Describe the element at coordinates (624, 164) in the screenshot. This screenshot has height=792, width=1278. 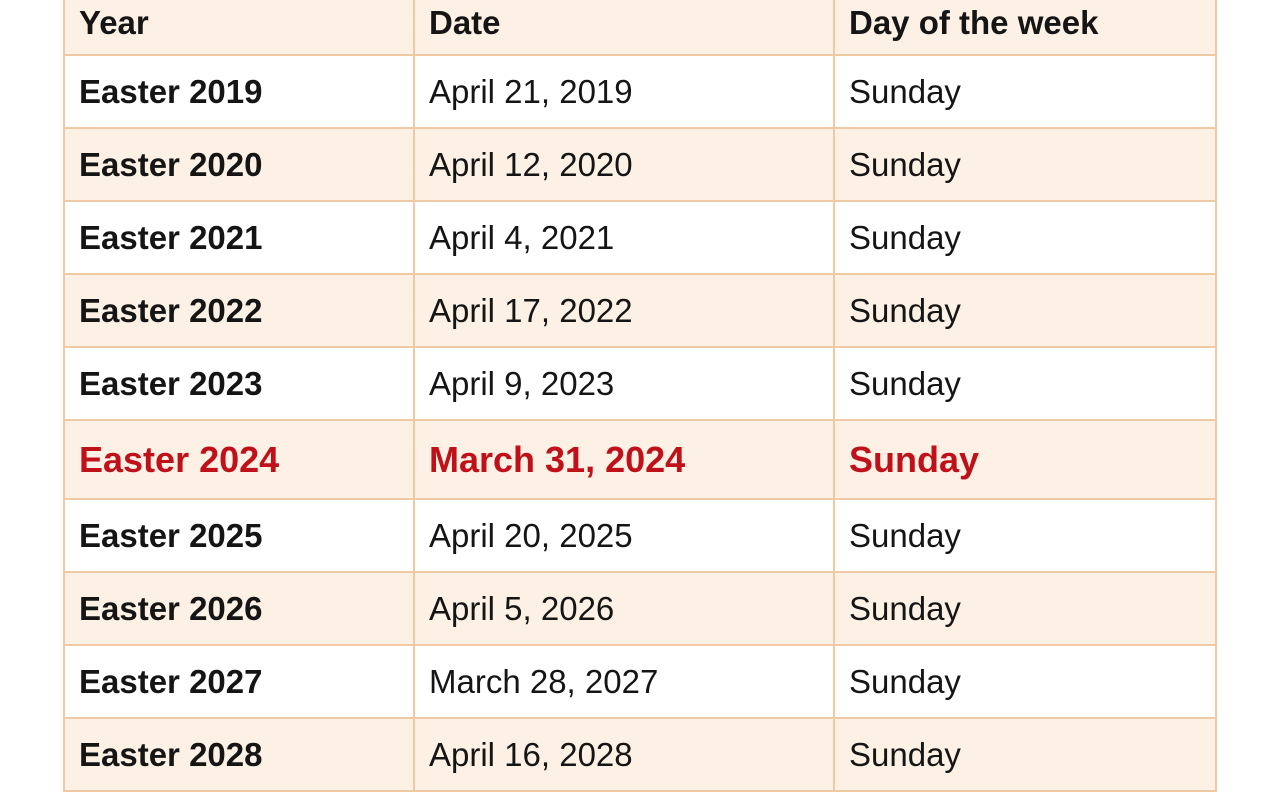
I see `cell-date: April 12, 2020` at that location.